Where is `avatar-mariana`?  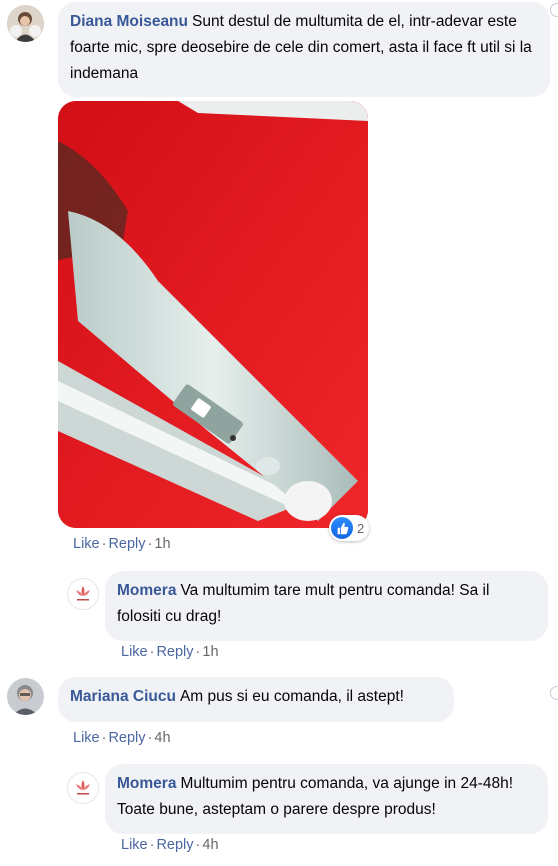
avatar-mariana is located at coordinates (25, 696).